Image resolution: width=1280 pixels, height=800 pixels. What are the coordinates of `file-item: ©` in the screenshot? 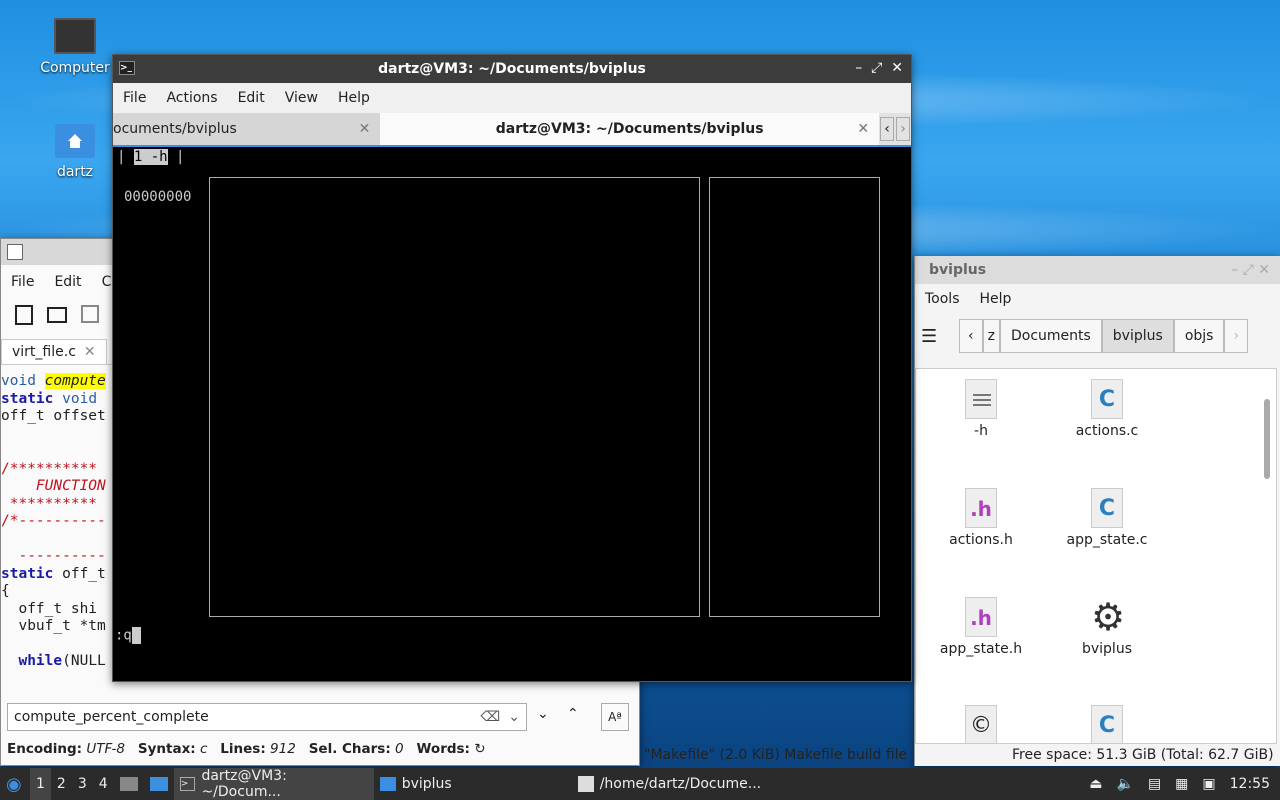 It's located at (981, 724).